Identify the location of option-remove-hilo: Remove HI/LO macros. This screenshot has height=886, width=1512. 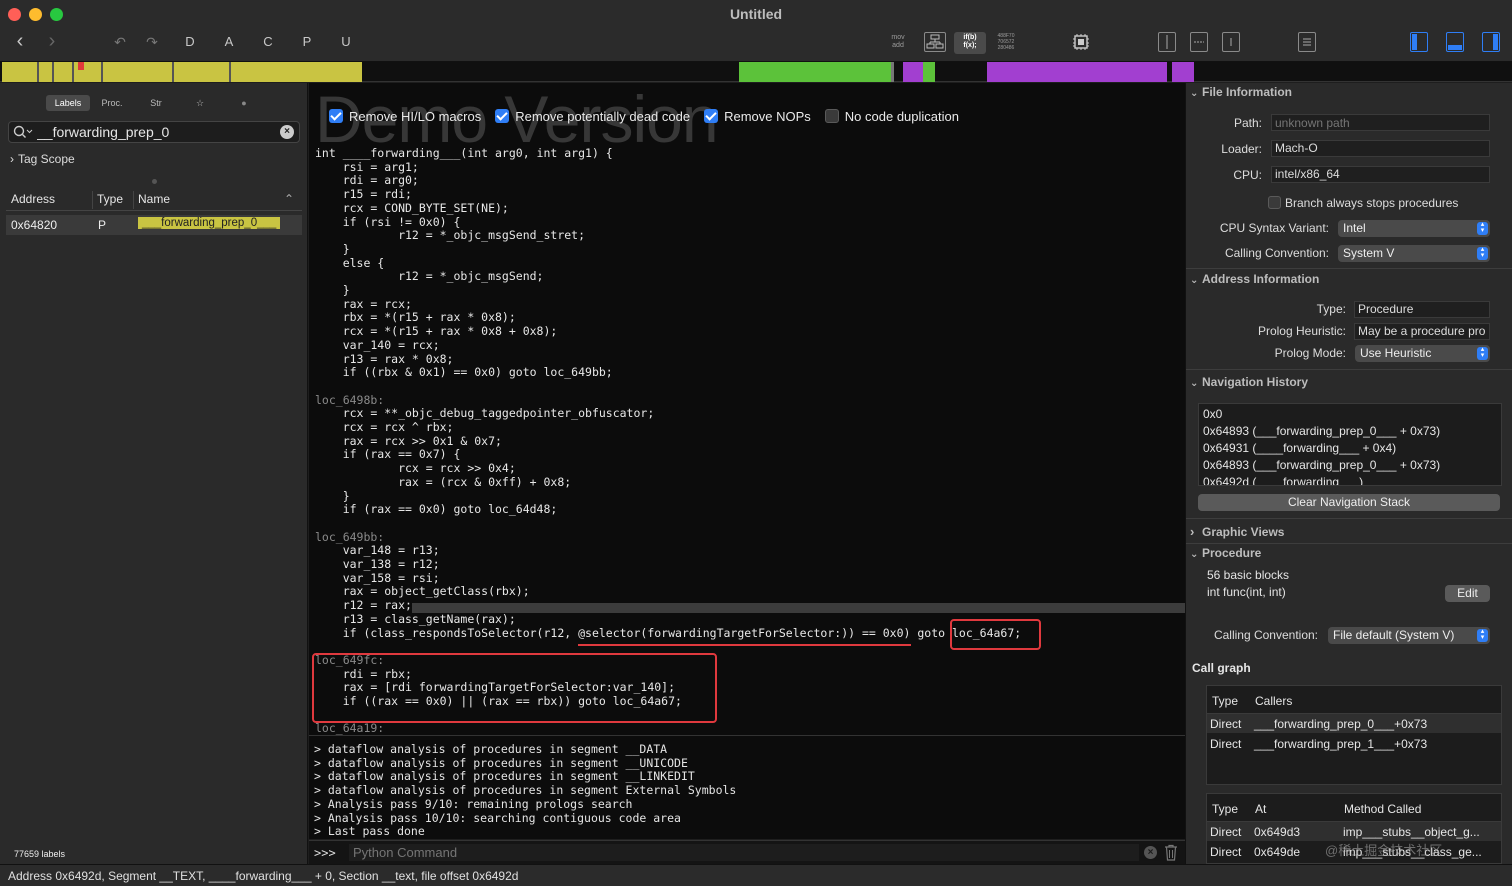
(405, 116).